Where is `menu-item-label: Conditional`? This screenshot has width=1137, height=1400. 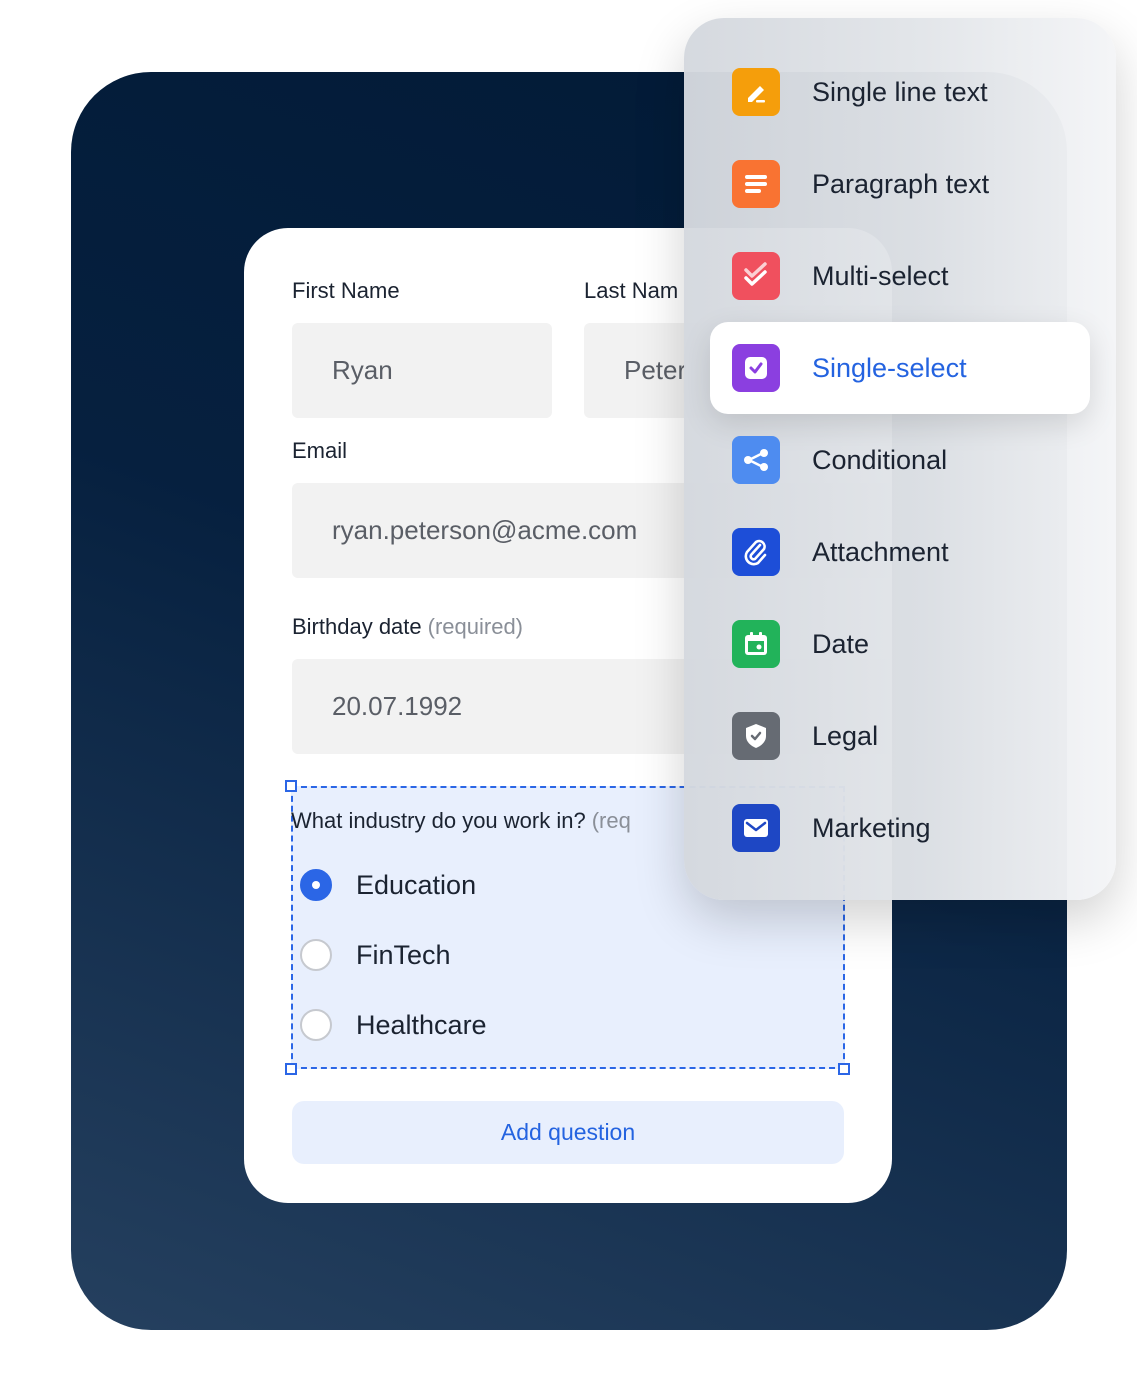 menu-item-label: Conditional is located at coordinates (880, 459).